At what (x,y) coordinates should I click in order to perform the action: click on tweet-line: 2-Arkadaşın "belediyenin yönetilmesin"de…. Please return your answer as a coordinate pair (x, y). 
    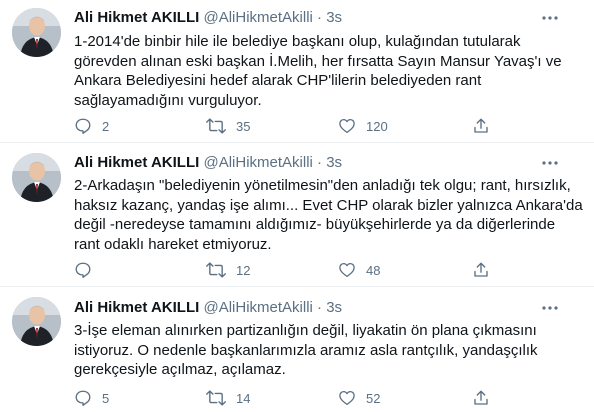
    Looking at the image, I should click on (322, 185).